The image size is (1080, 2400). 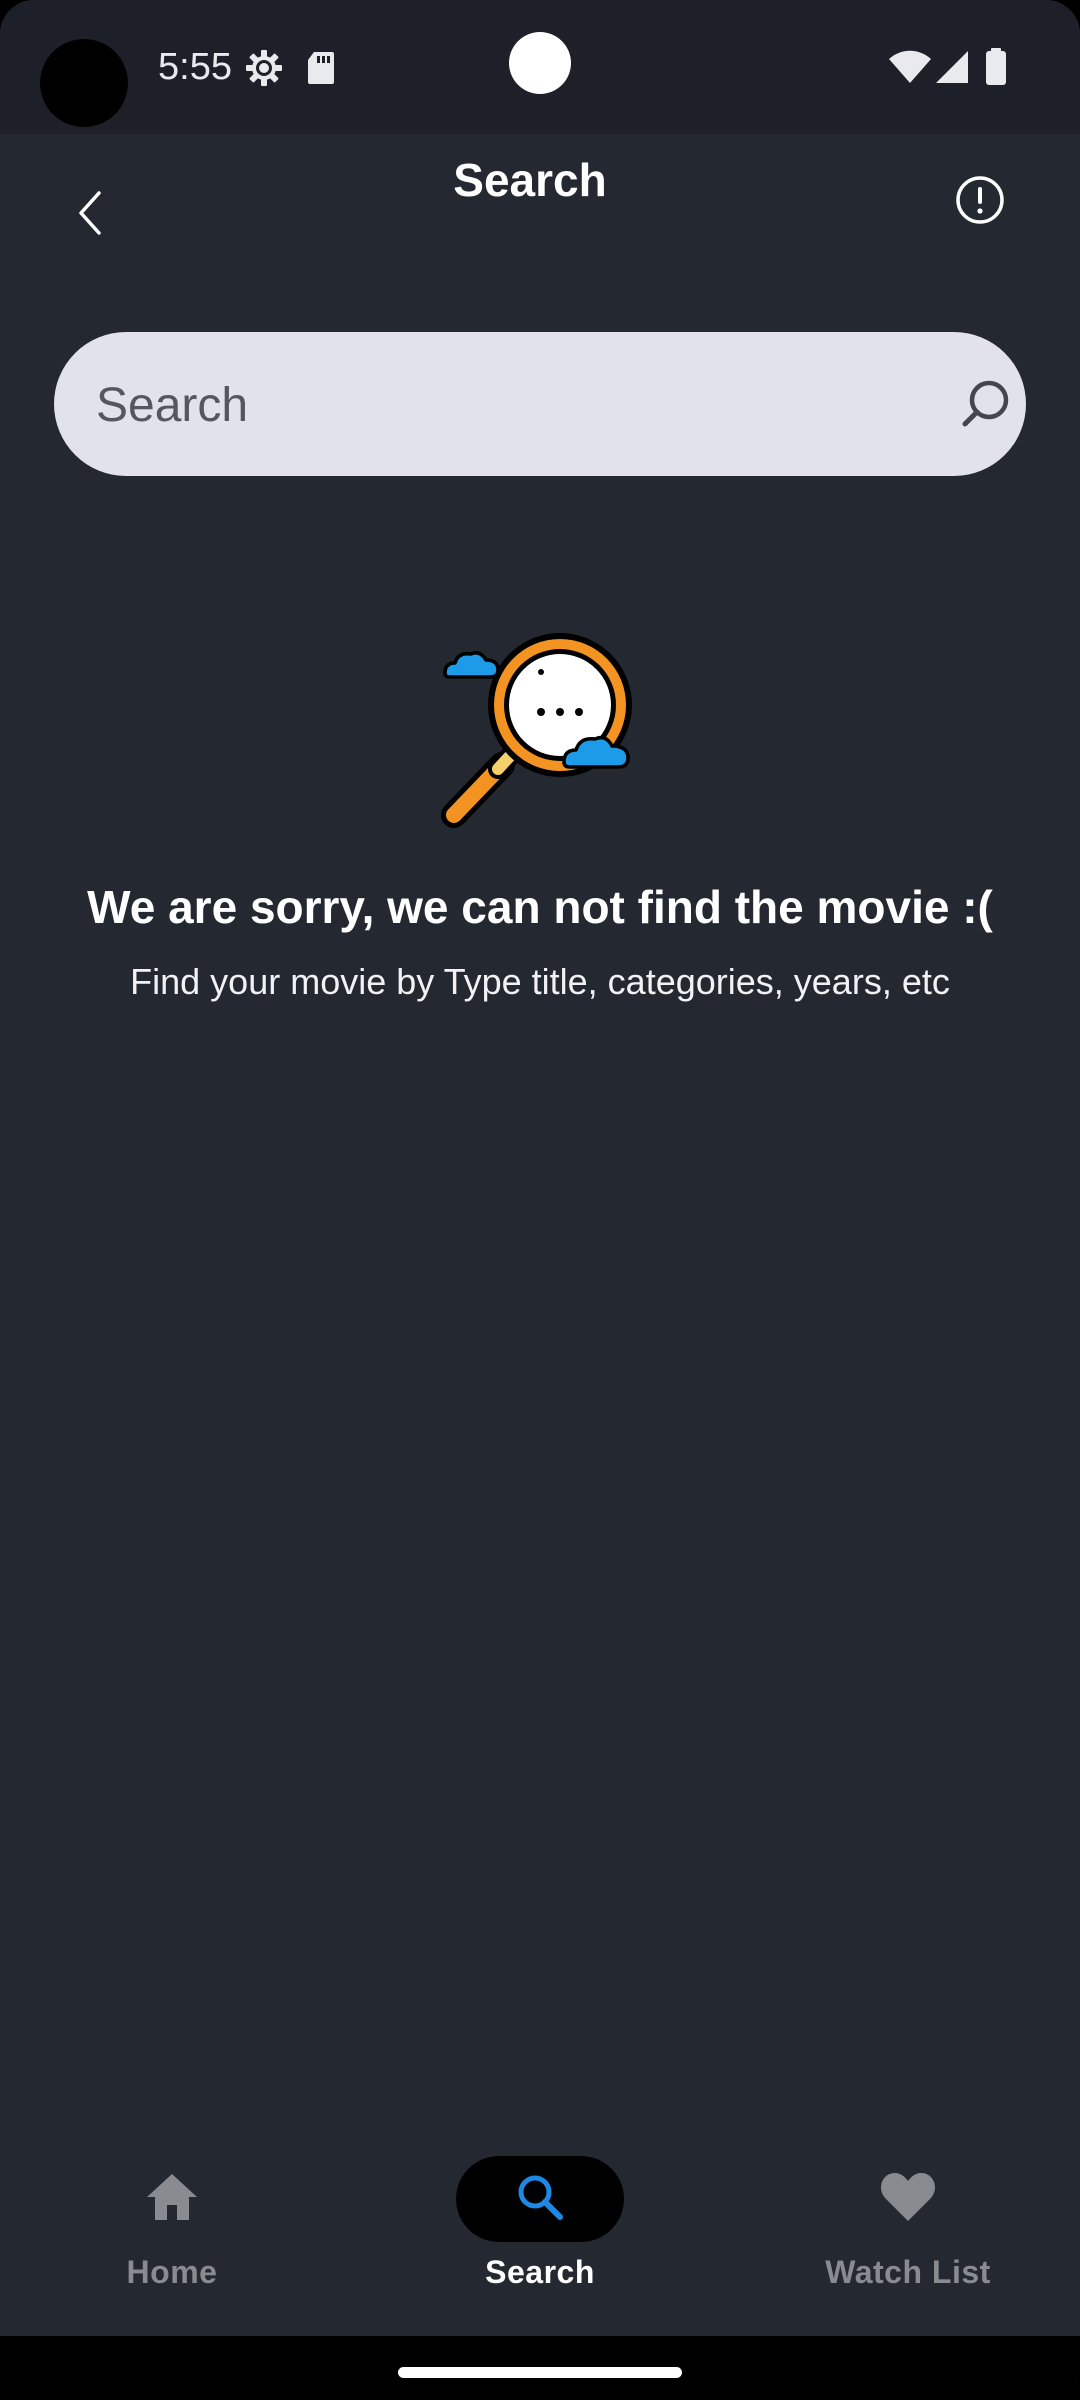 I want to click on battery-icon, so click(x=996, y=69).